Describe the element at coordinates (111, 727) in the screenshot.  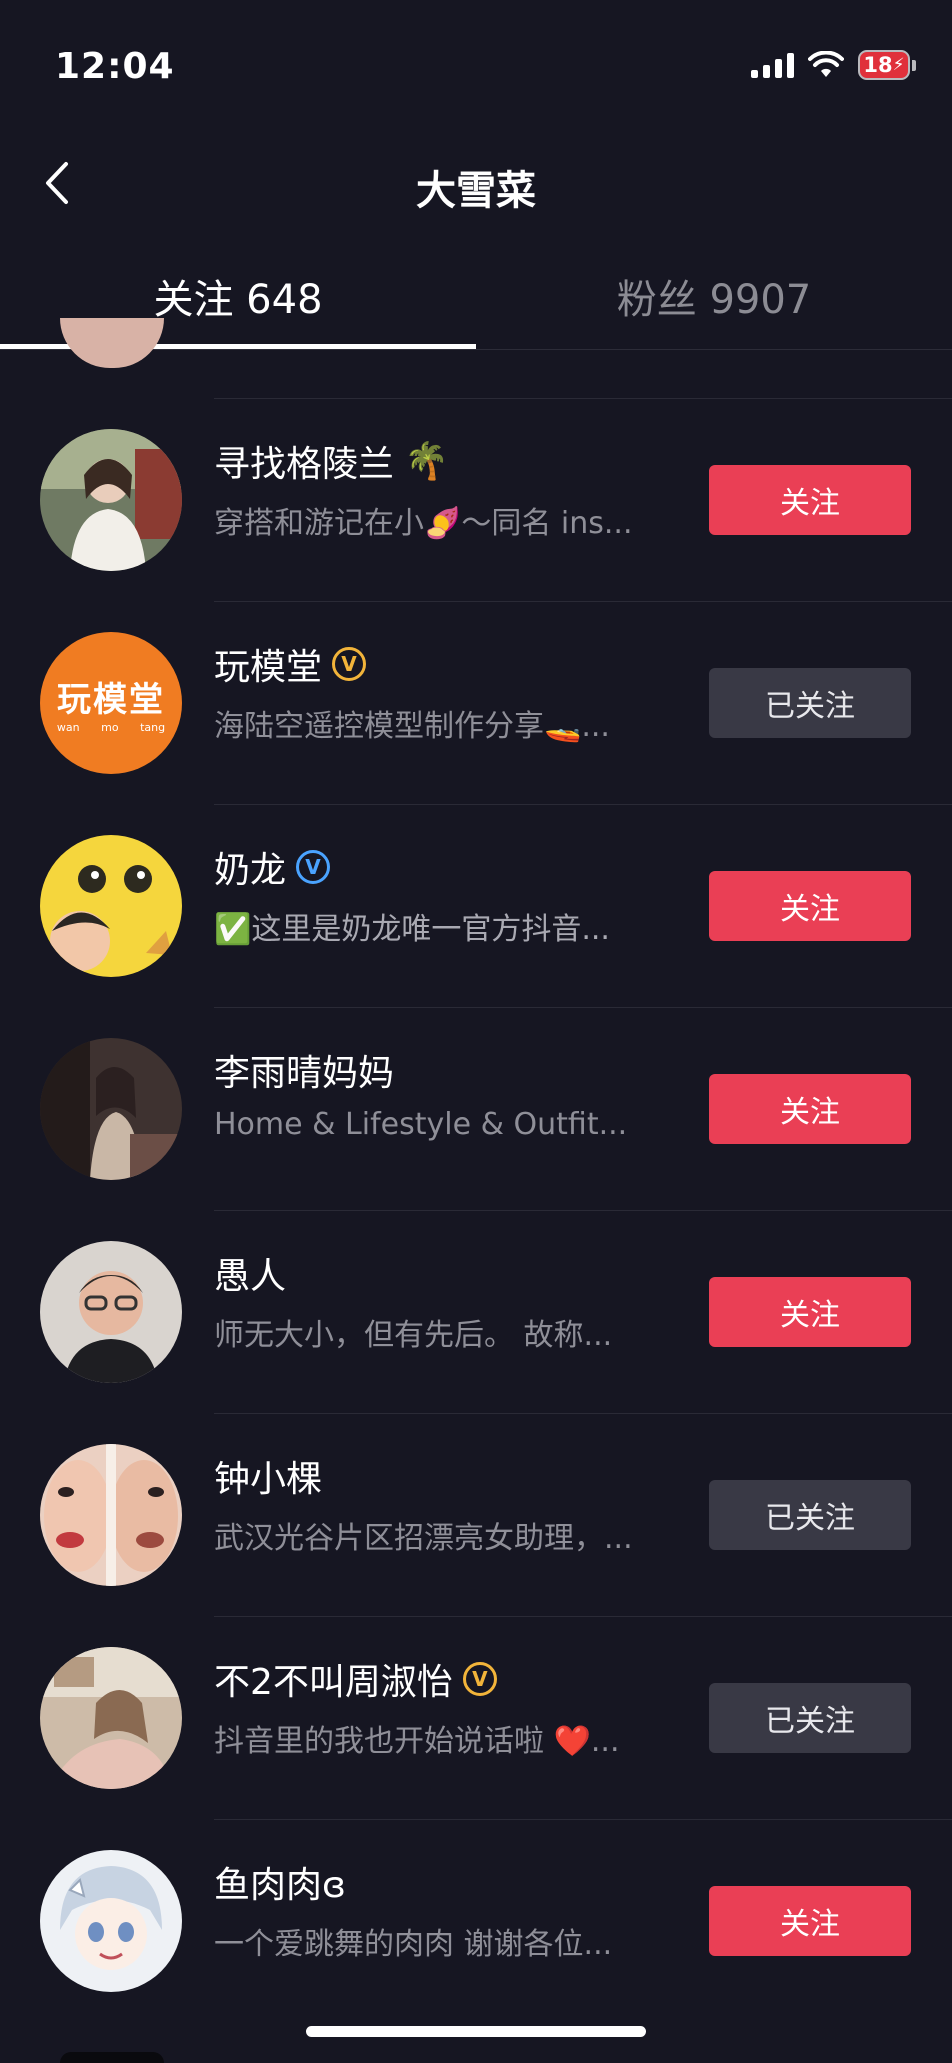
I see `avatar-logo-subtext: wan mo tang` at that location.